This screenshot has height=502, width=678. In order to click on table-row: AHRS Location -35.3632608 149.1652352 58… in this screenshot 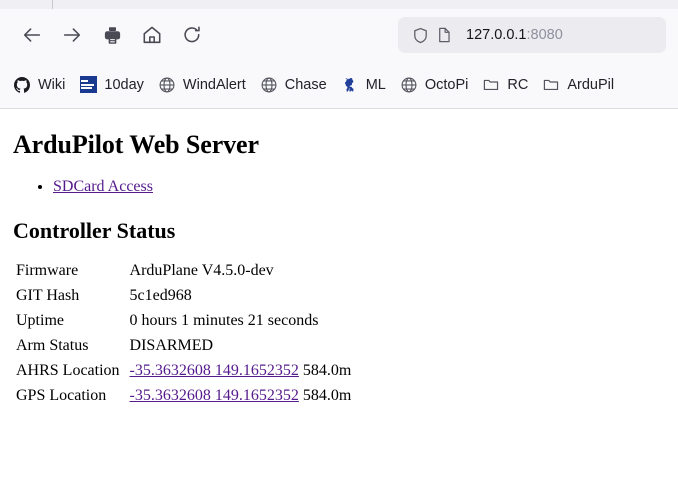, I will do `click(183, 370)`.